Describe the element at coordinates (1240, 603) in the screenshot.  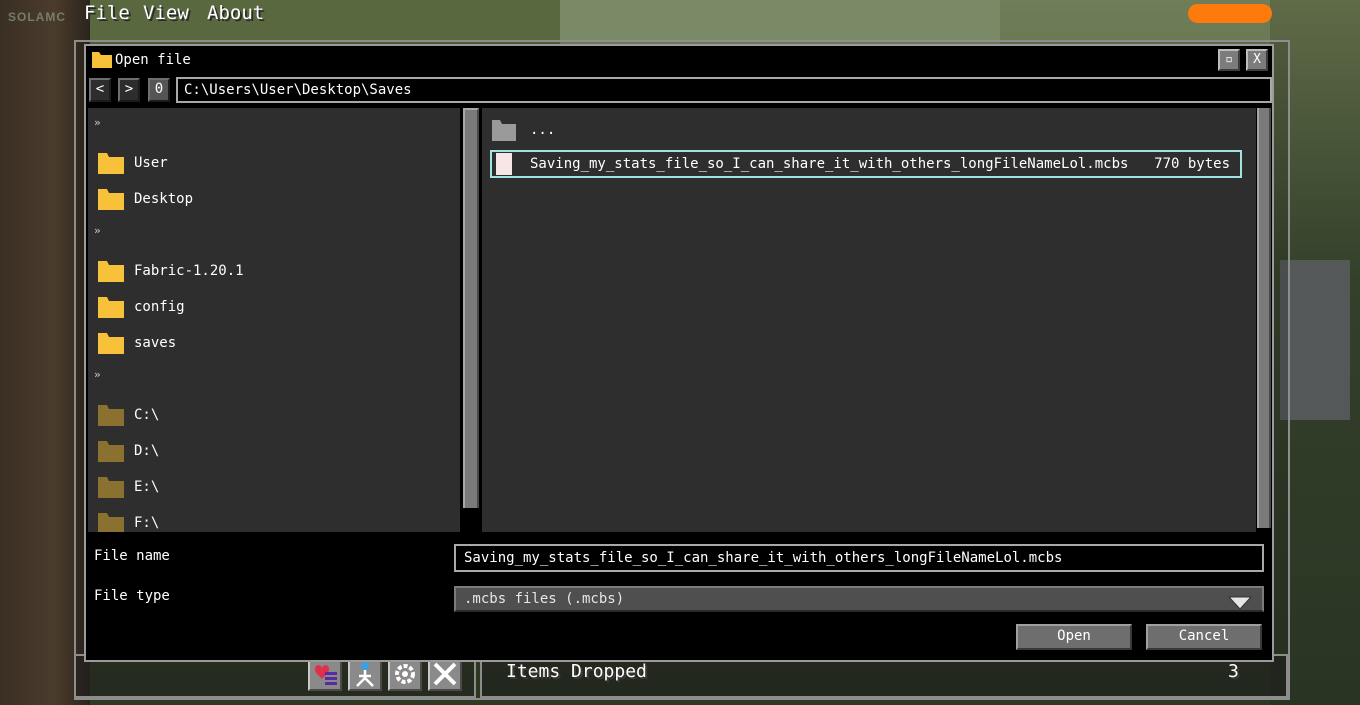
I see `chevron-down-icon` at that location.